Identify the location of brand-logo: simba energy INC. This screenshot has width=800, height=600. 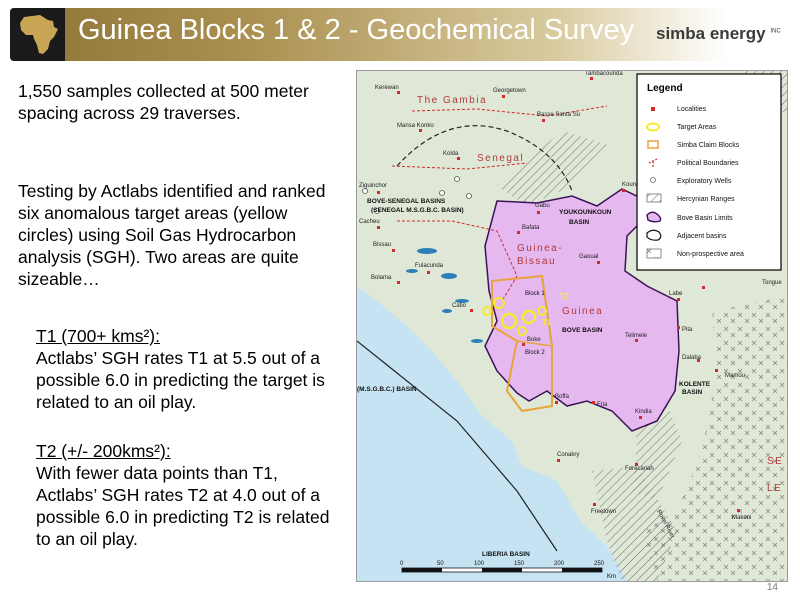
(718, 34).